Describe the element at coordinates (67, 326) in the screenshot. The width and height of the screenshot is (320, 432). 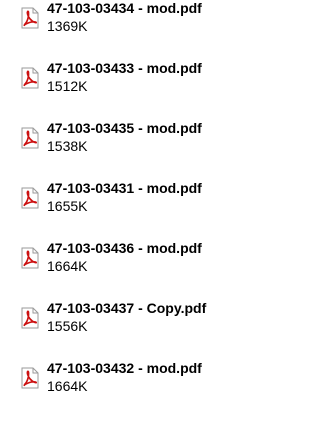
I see `file-size: 1556K` at that location.